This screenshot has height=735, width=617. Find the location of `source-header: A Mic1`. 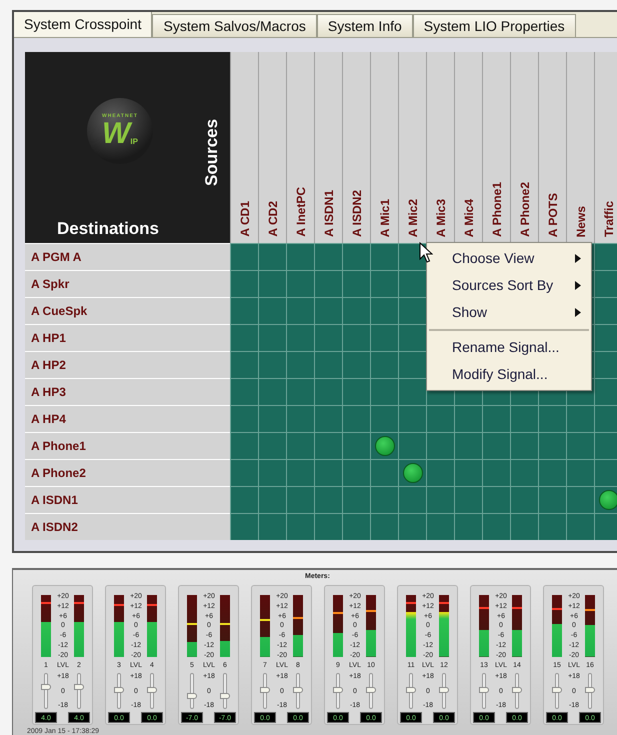

source-header: A Mic1 is located at coordinates (384, 147).